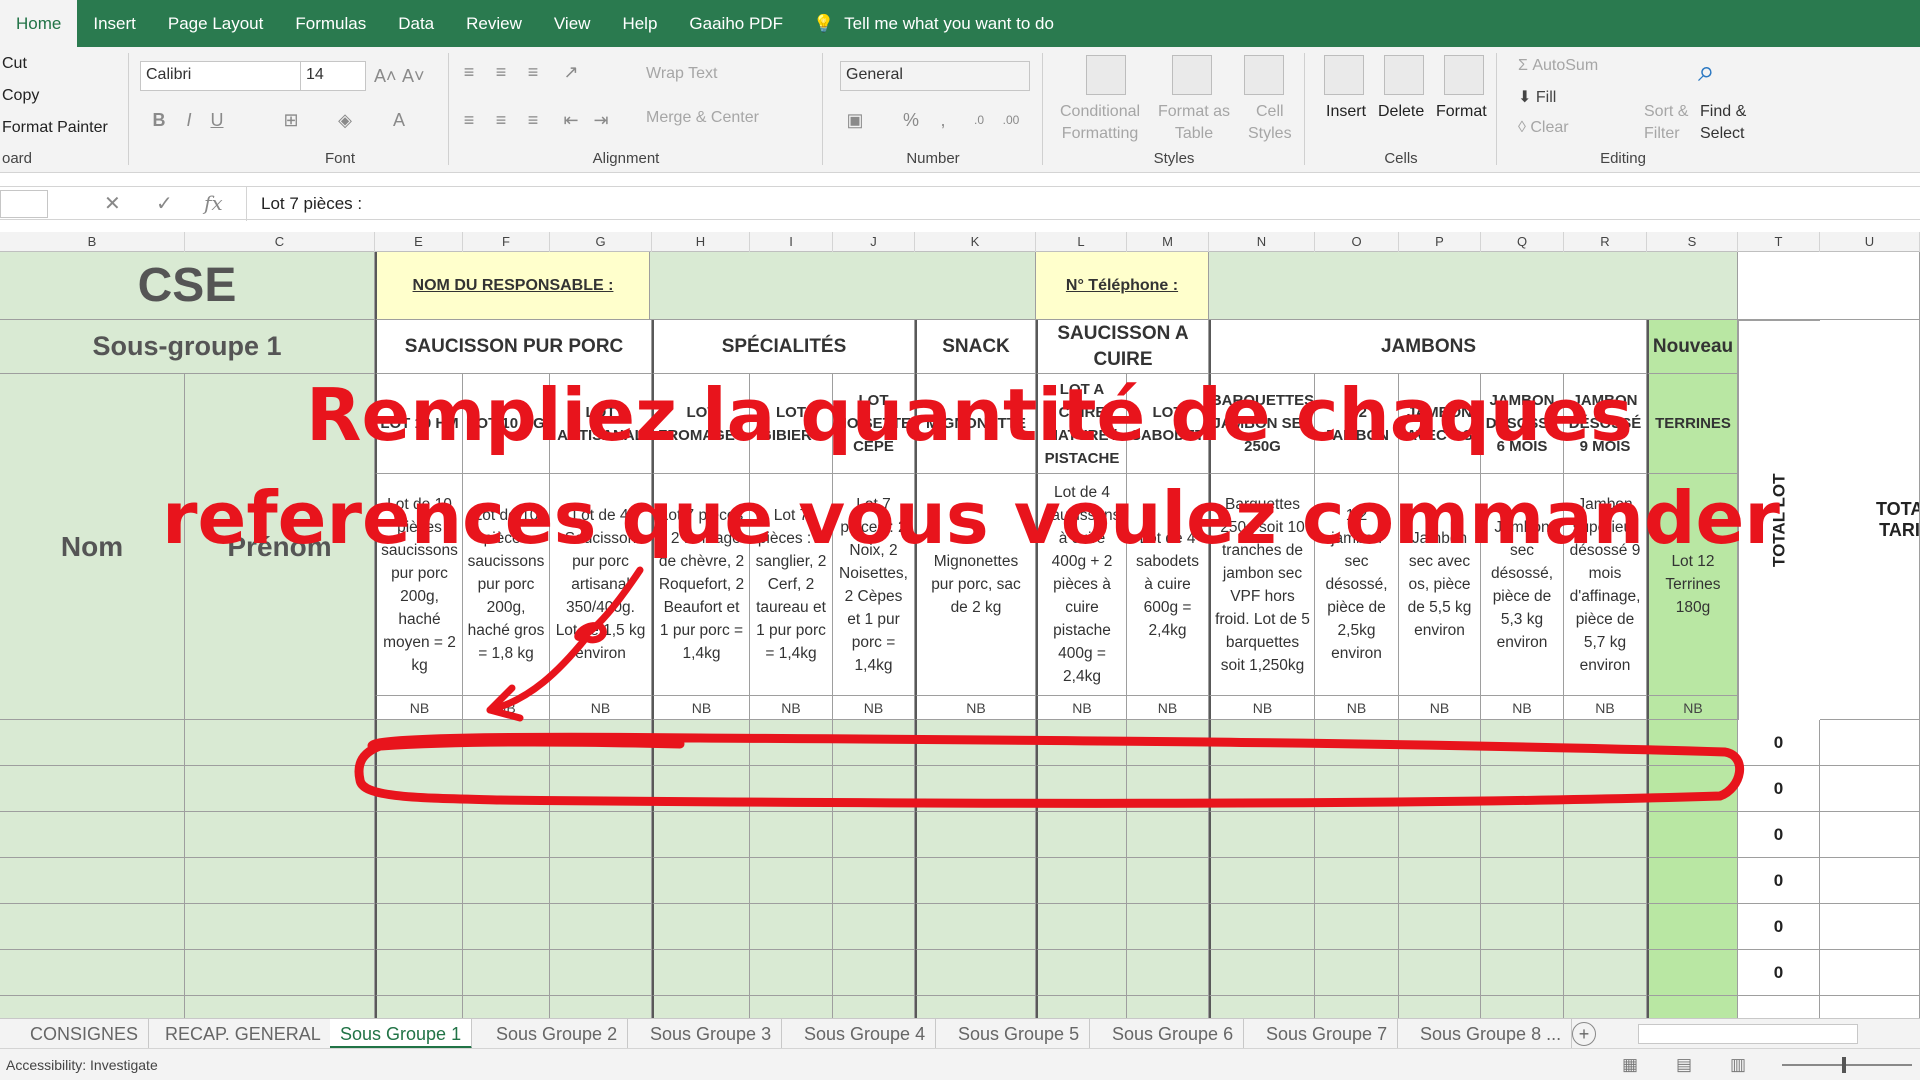 This screenshot has height=1080, width=1920. What do you see at coordinates (865, 1034) in the screenshot?
I see `sheet-tab-sous-groupe-4: Sous Groupe 4` at bounding box center [865, 1034].